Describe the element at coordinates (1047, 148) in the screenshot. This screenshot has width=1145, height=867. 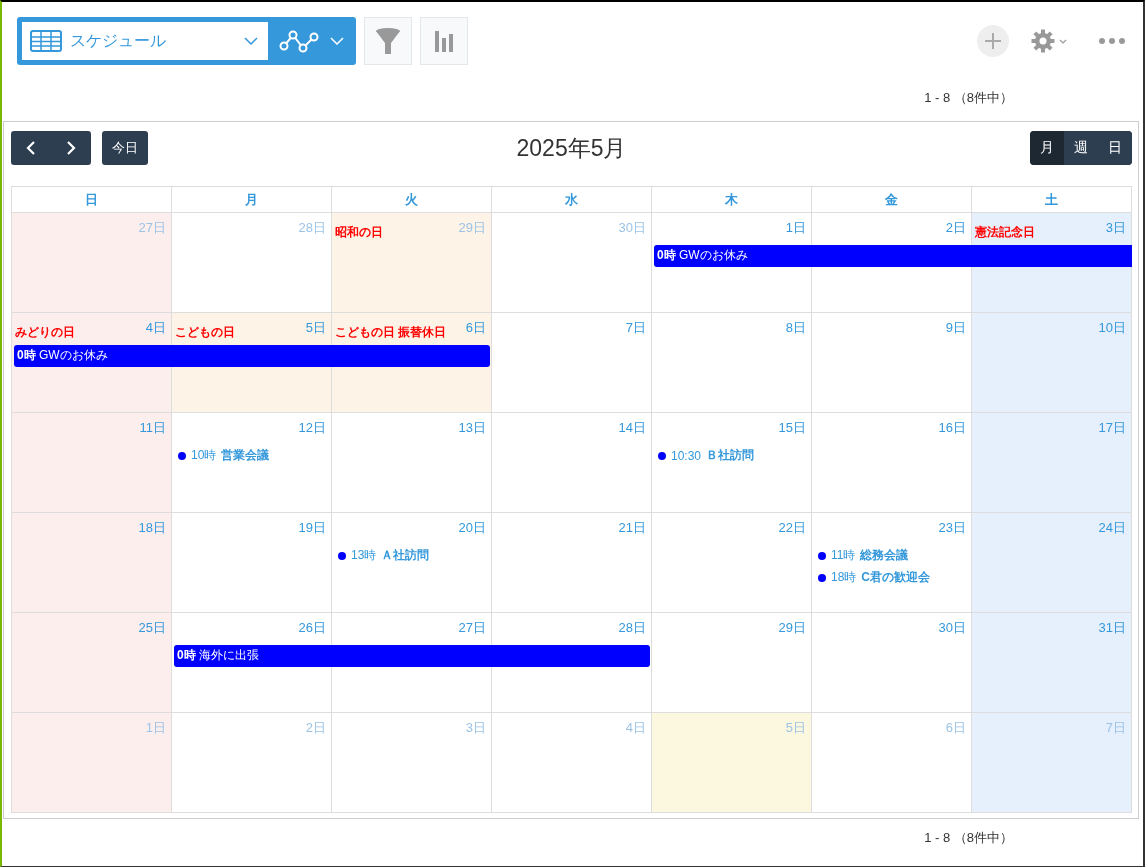
I see `view-tab: 月` at that location.